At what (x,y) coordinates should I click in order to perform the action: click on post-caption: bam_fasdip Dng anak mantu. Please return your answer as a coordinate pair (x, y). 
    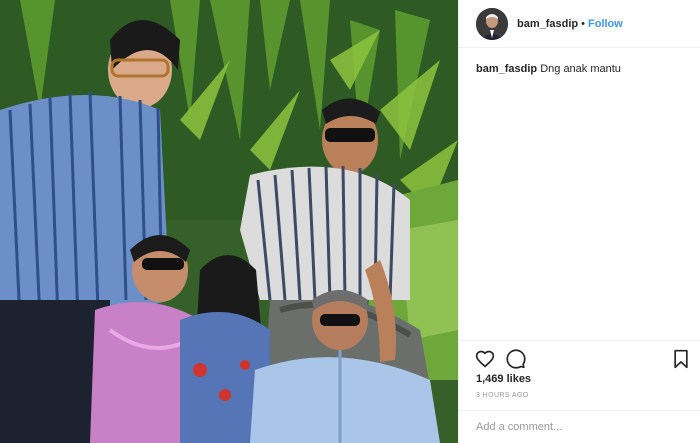
    Looking at the image, I should click on (583, 69).